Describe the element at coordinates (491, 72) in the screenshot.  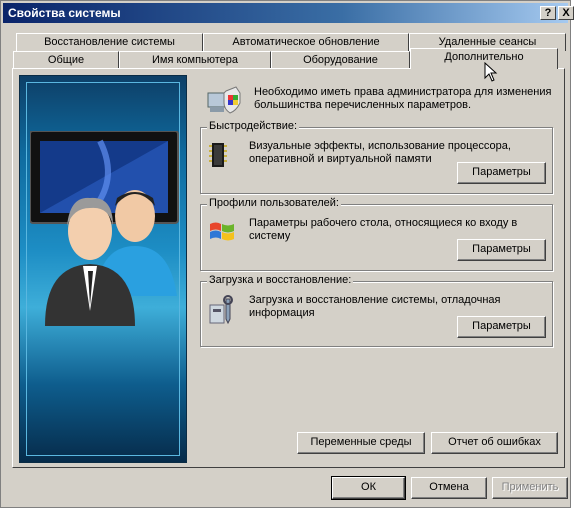
I see `mouse-cursor-icon` at that location.